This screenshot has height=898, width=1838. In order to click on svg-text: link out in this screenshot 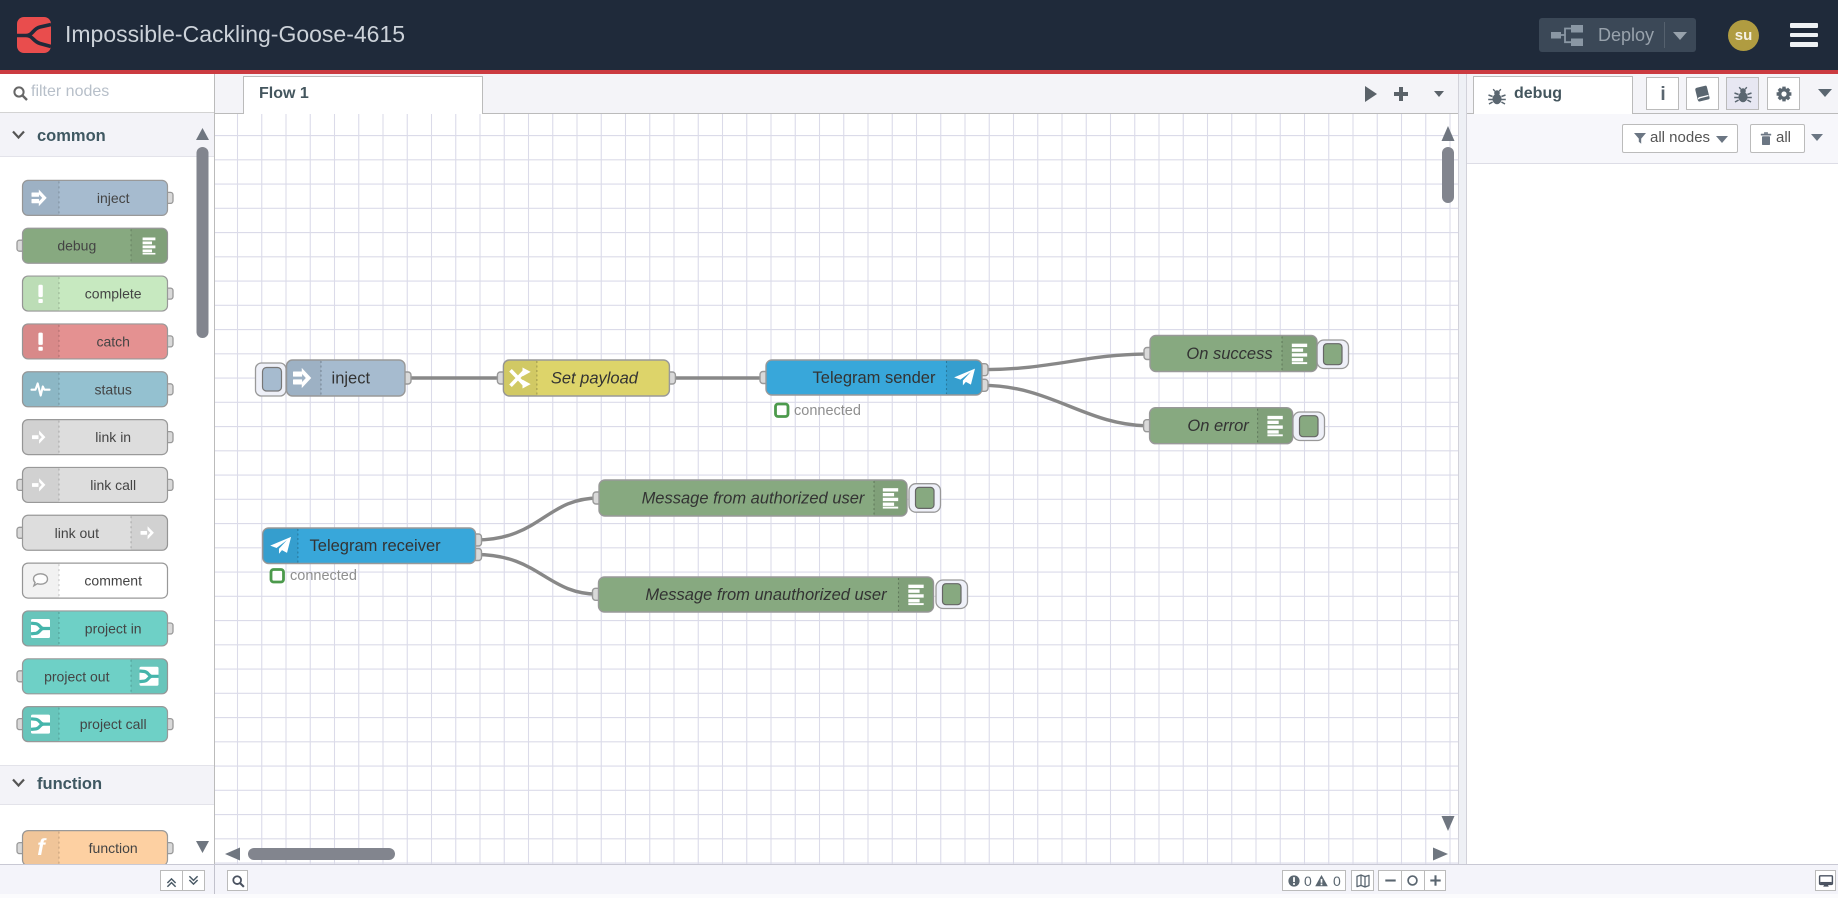, I will do `click(77, 533)`.